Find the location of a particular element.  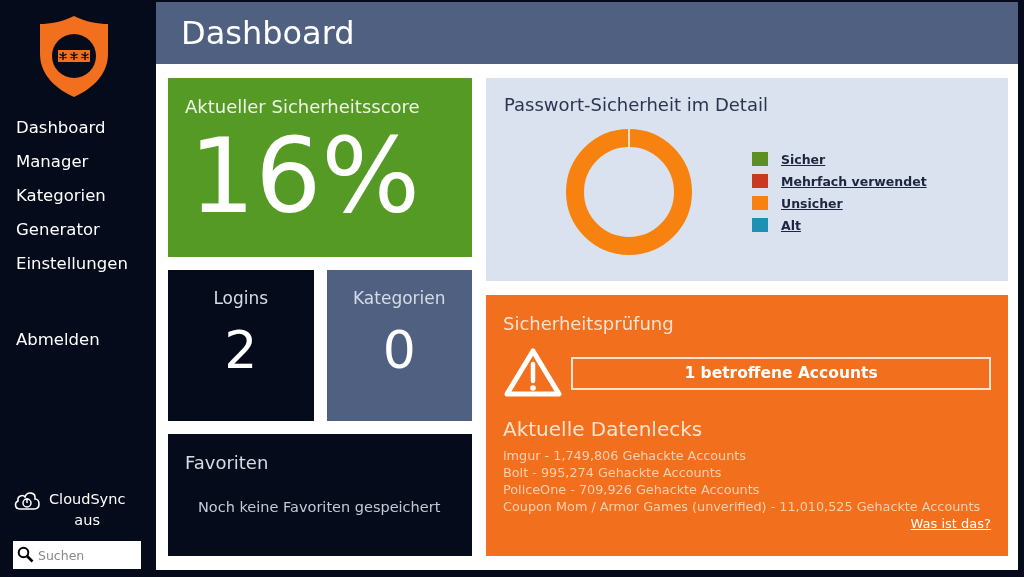

breach-entry: imgur - 1,749,806 Gehackte Accounts is located at coordinates (624, 455).